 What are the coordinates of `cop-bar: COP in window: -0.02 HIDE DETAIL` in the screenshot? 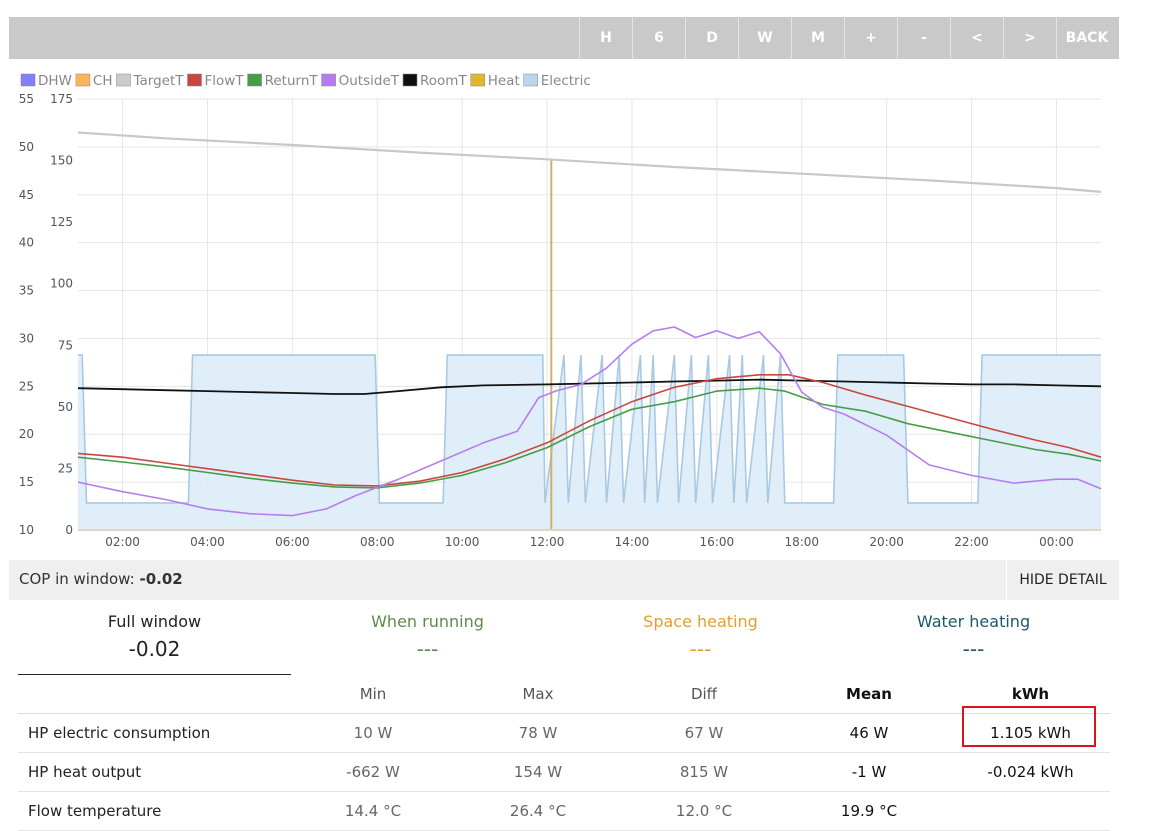 It's located at (564, 580).